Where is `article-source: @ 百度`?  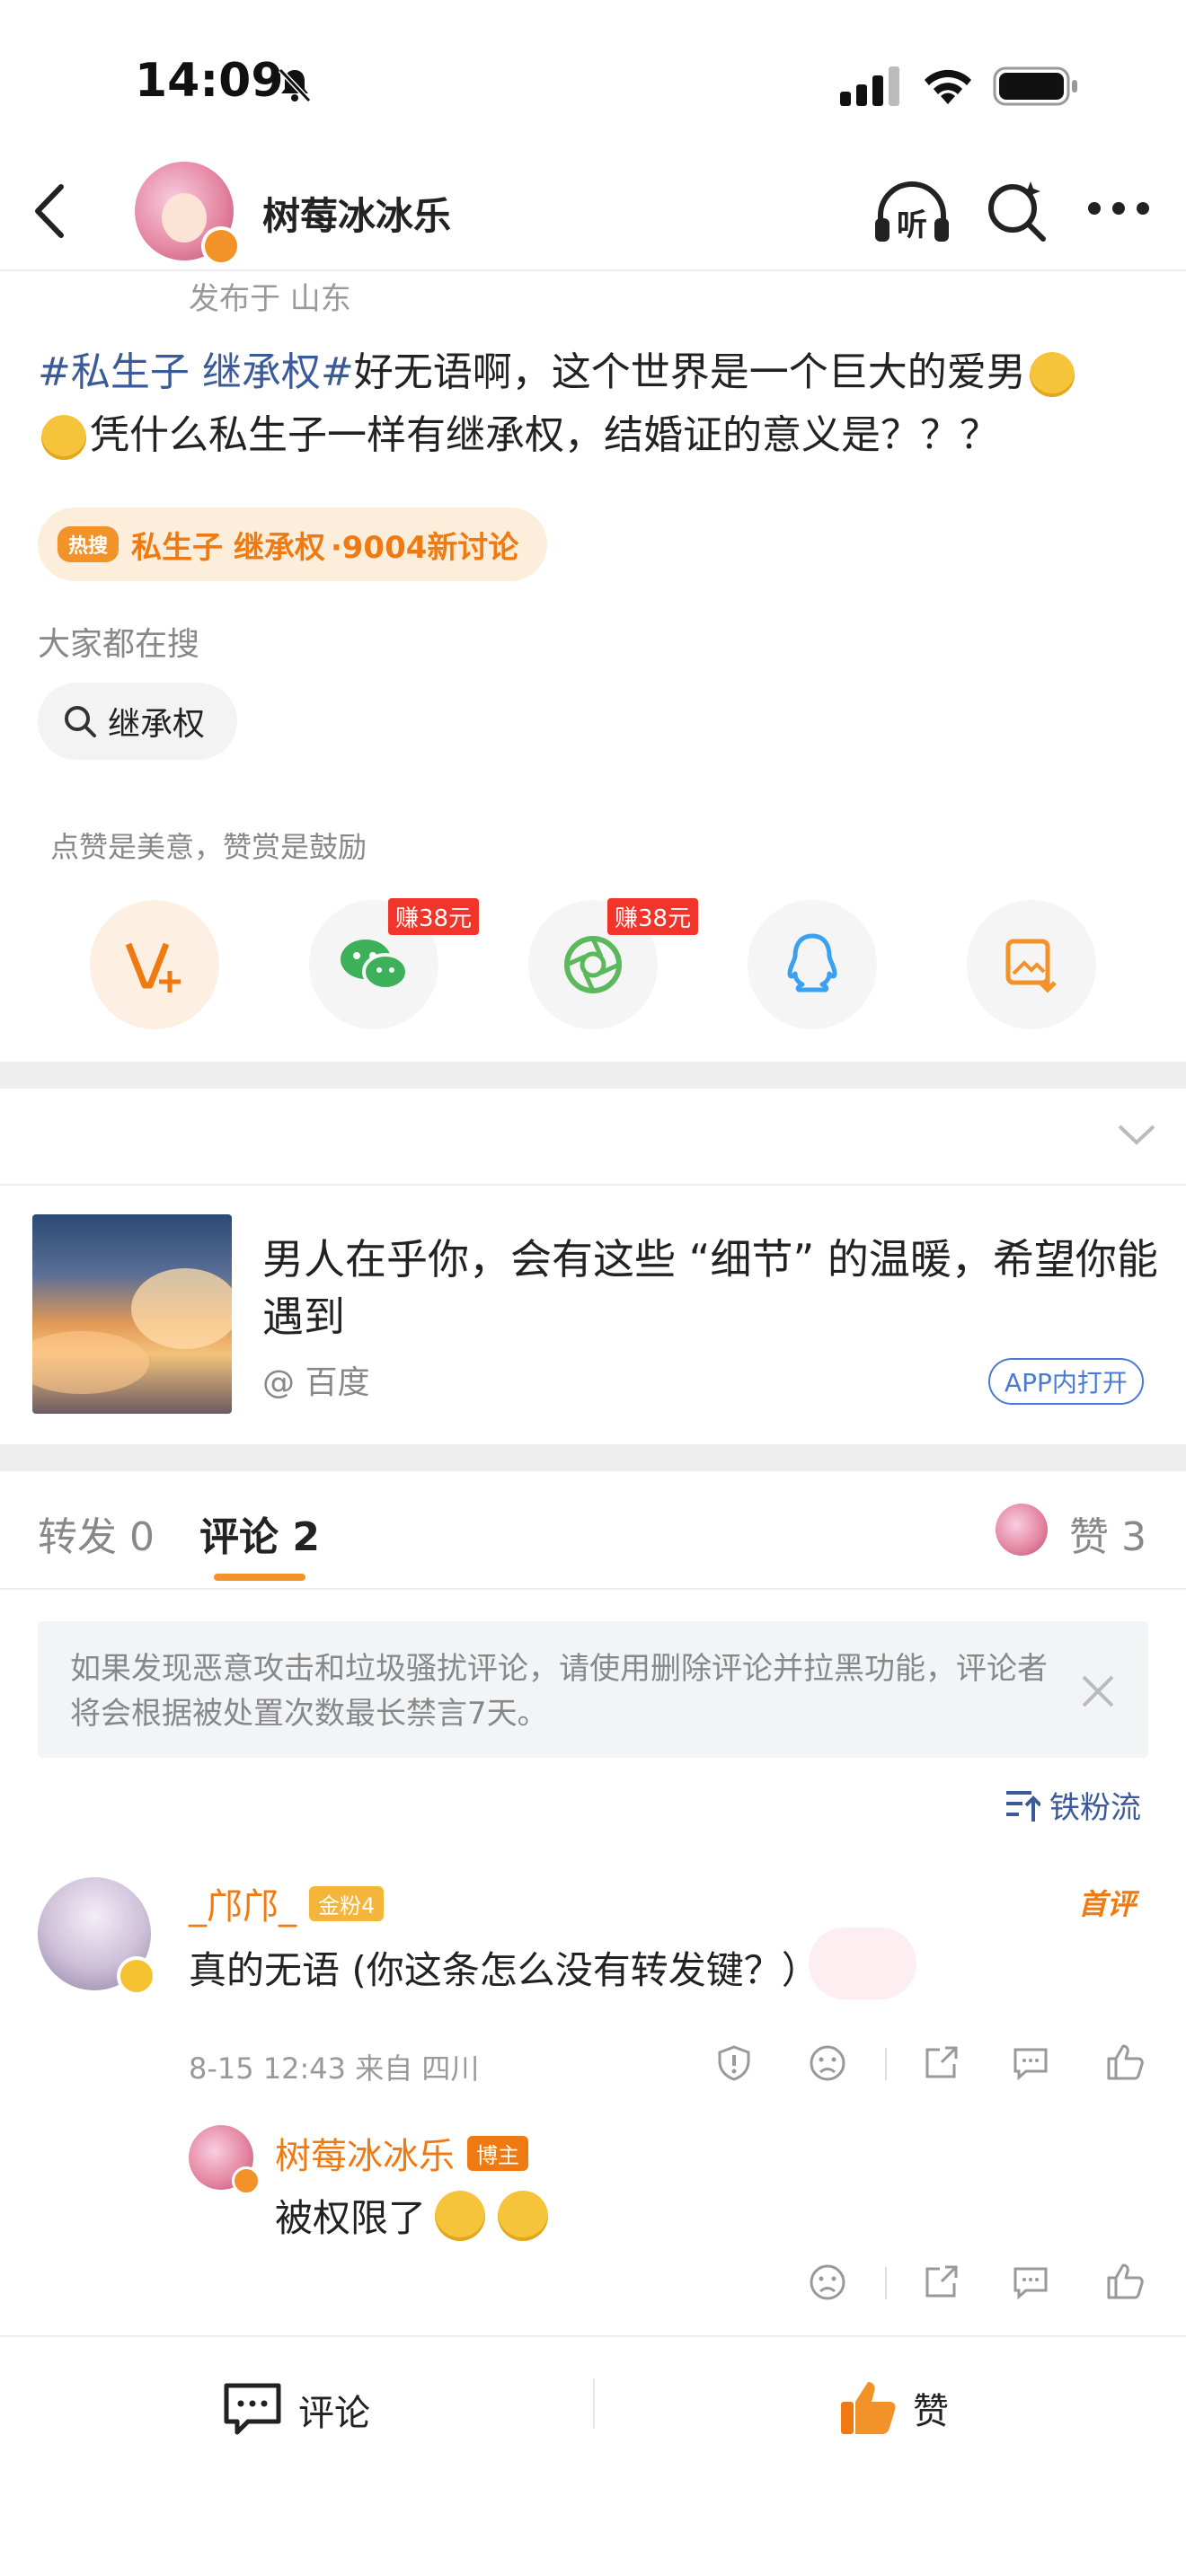
article-source: @ 百度 is located at coordinates (316, 1382).